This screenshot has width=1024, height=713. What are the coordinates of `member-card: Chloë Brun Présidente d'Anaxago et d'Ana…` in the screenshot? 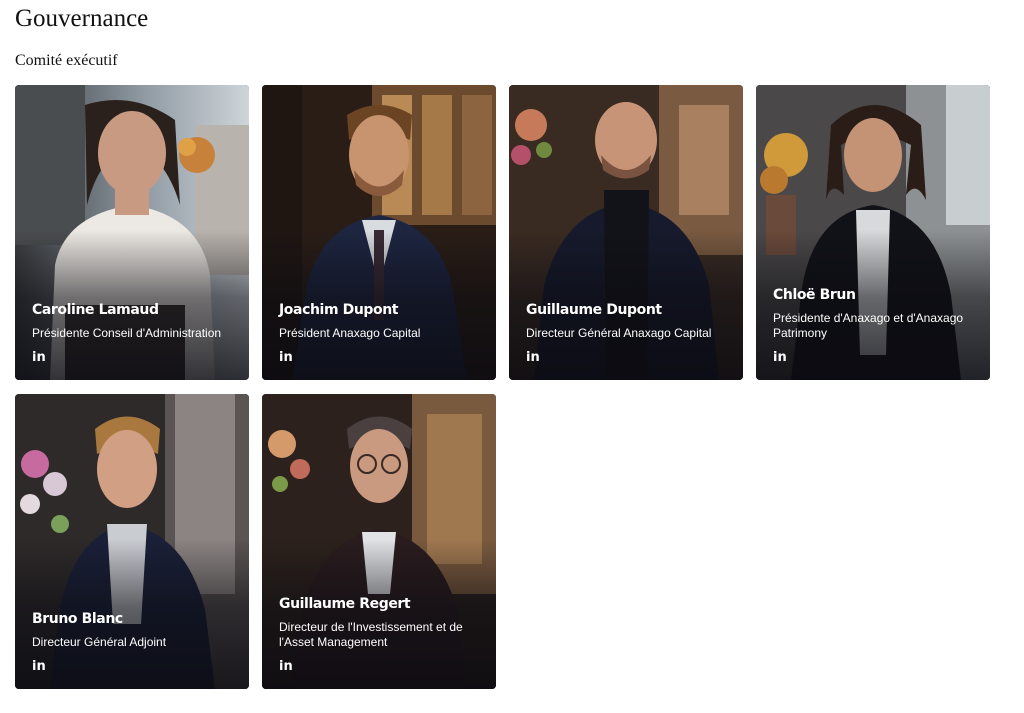 It's located at (873, 232).